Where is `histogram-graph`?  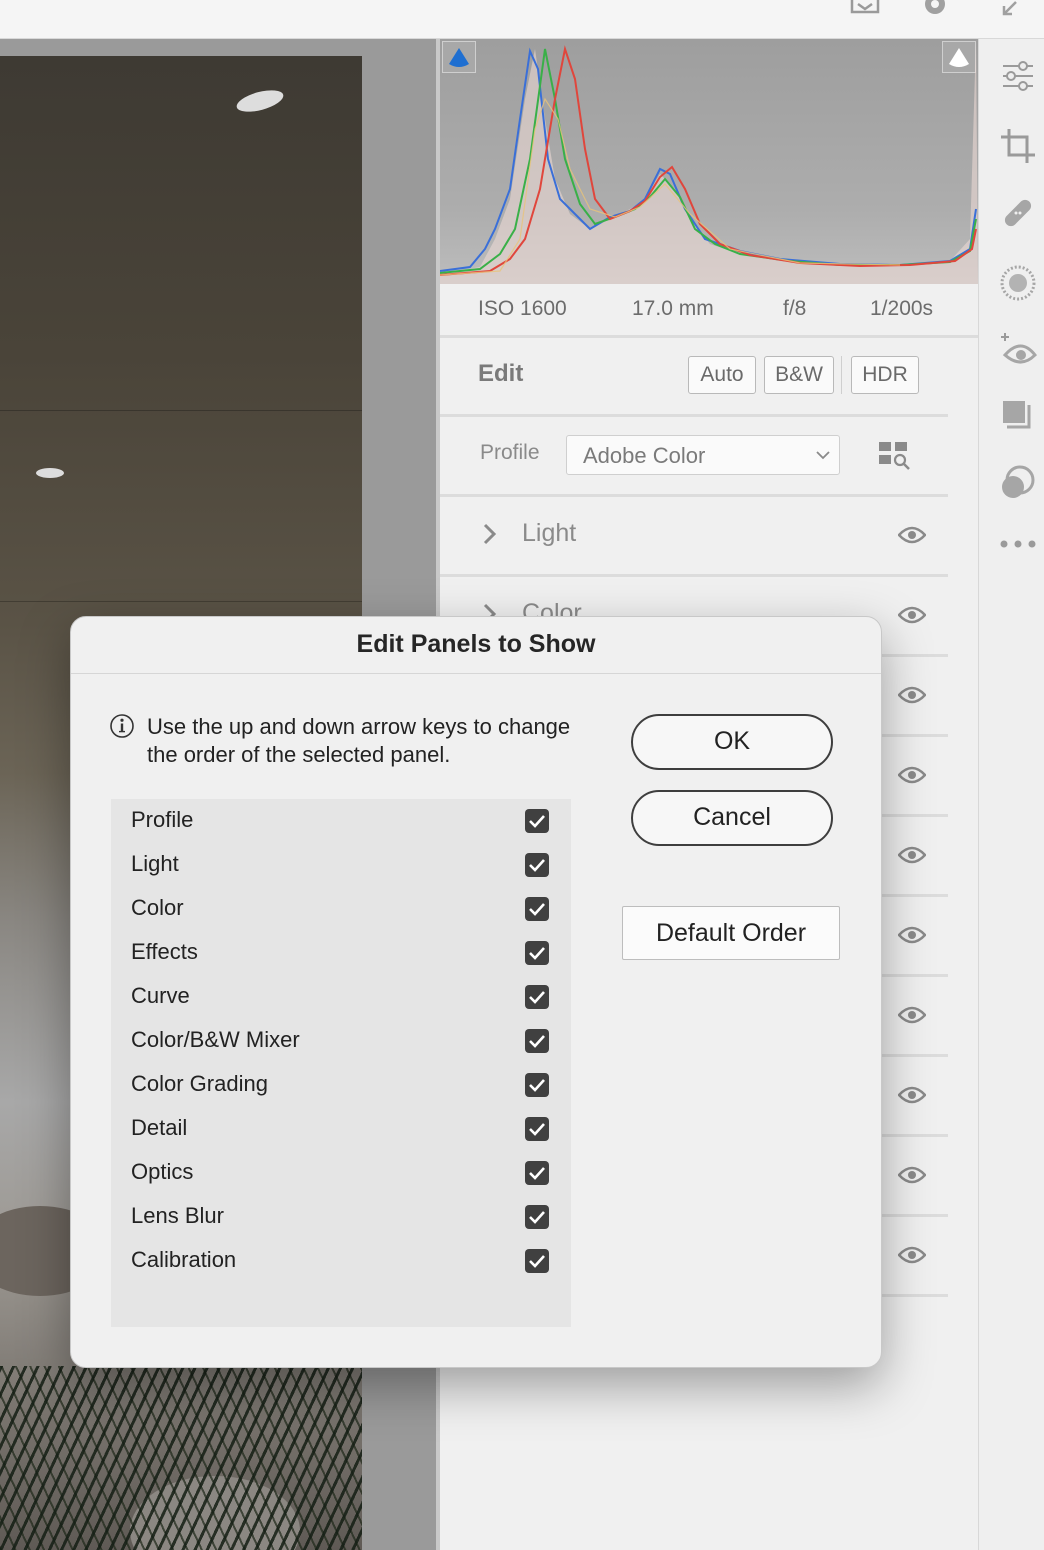 histogram-graph is located at coordinates (709, 161).